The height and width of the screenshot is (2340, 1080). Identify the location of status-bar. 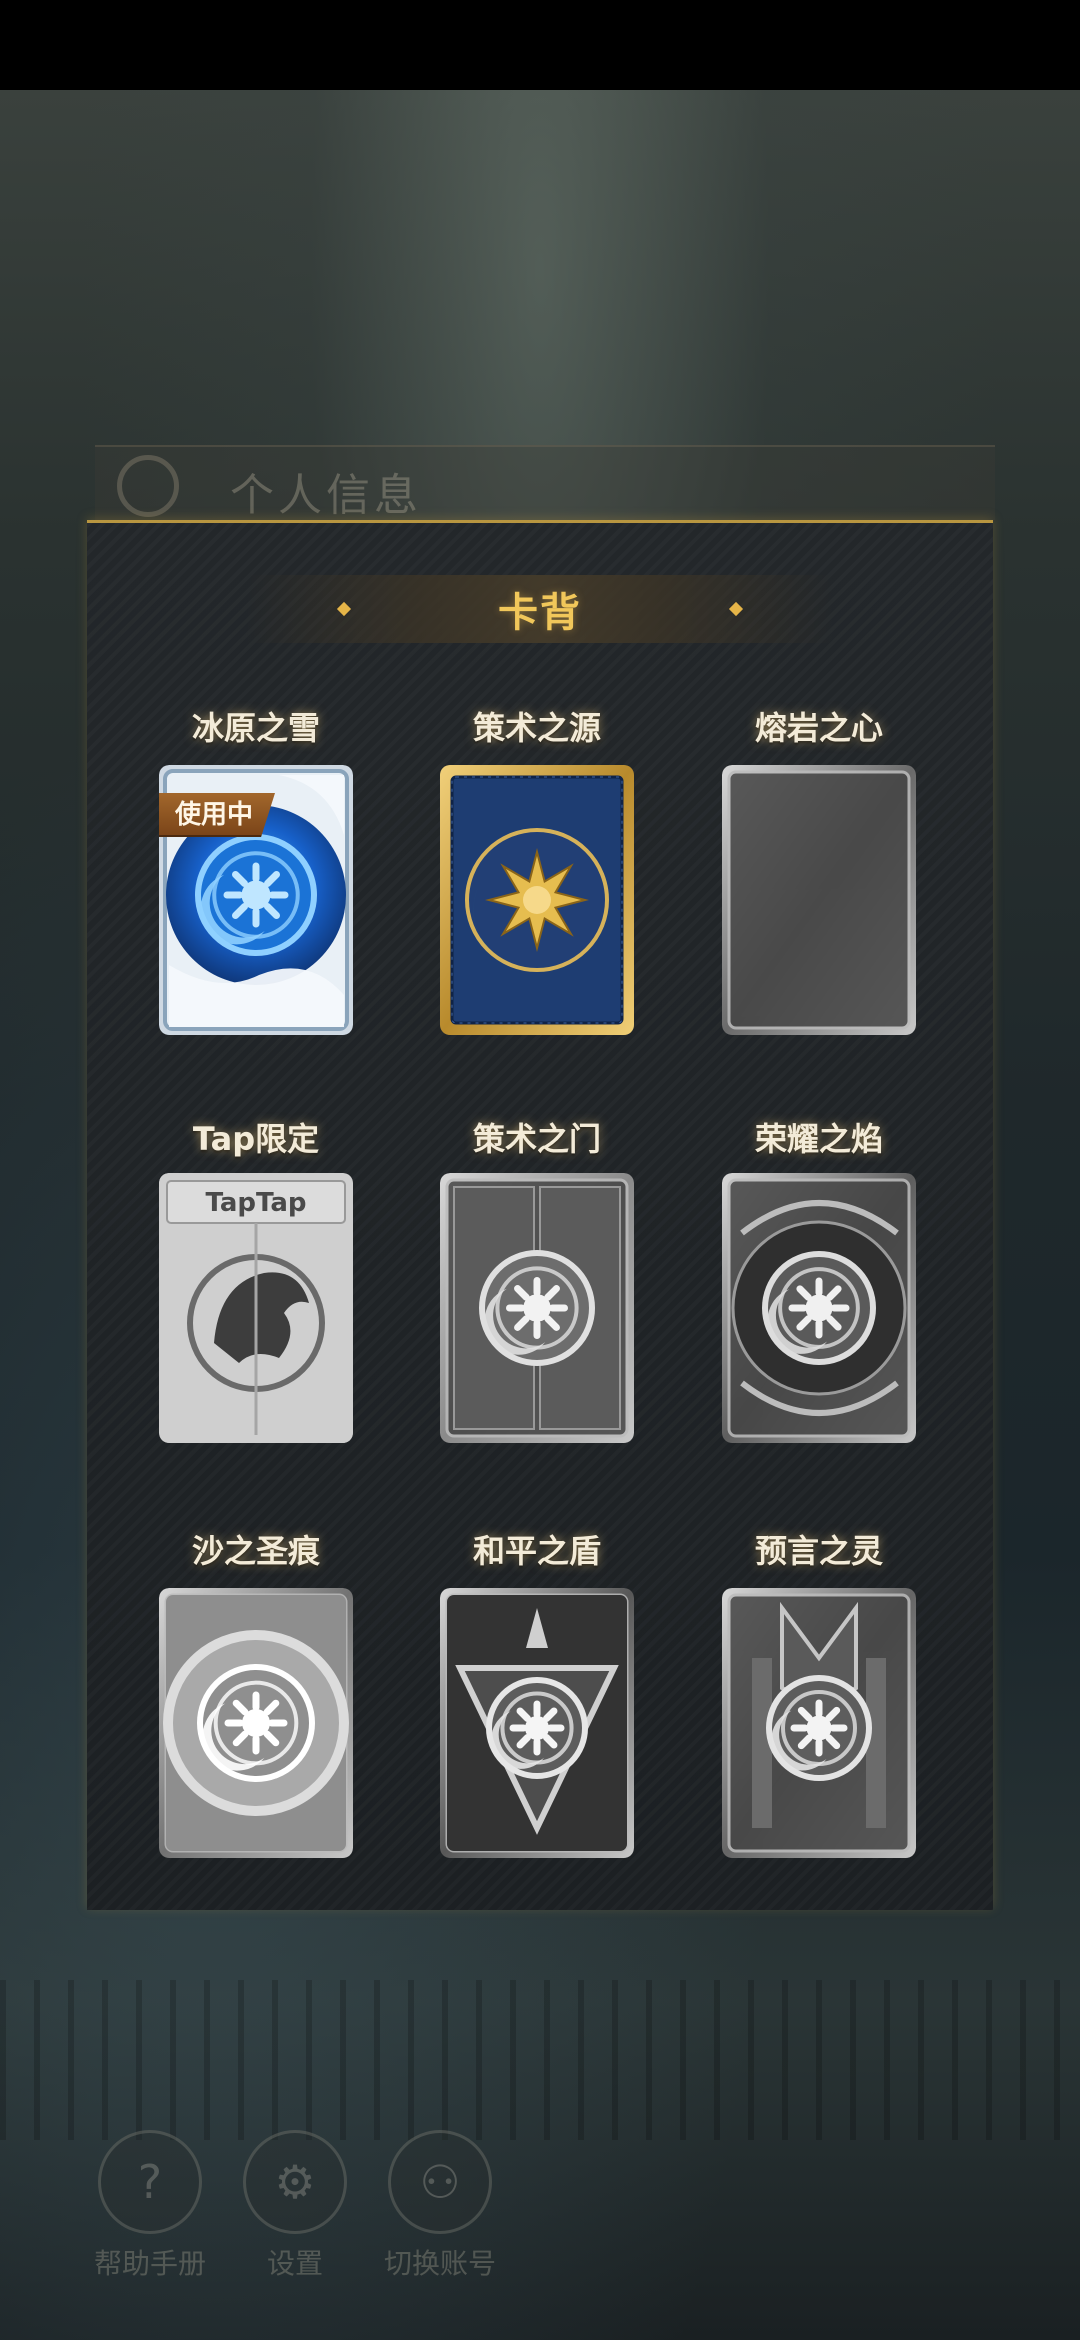
(540, 45).